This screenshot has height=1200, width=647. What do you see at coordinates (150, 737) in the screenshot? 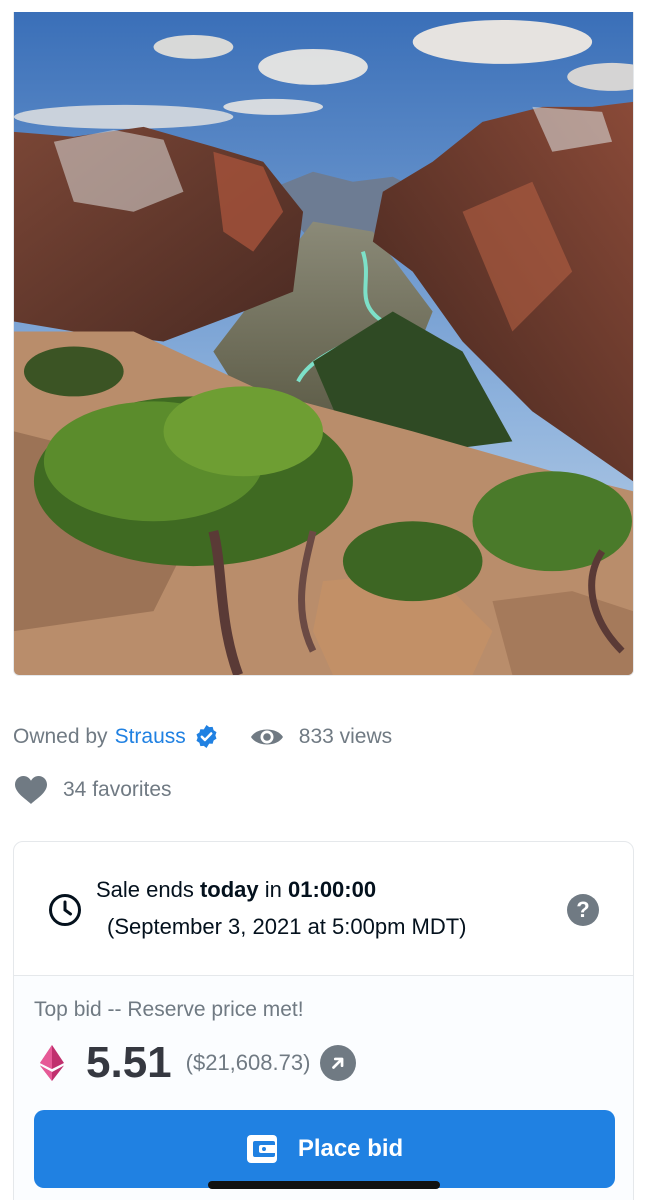
I see `owner-link: Strauss` at bounding box center [150, 737].